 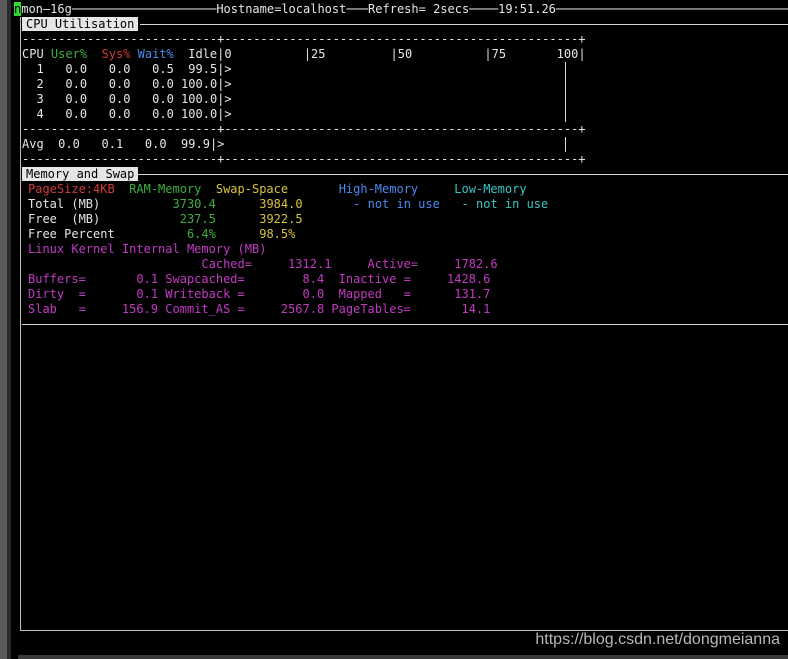 What do you see at coordinates (116, 54) in the screenshot?
I see `sys-col-header: Sys%` at bounding box center [116, 54].